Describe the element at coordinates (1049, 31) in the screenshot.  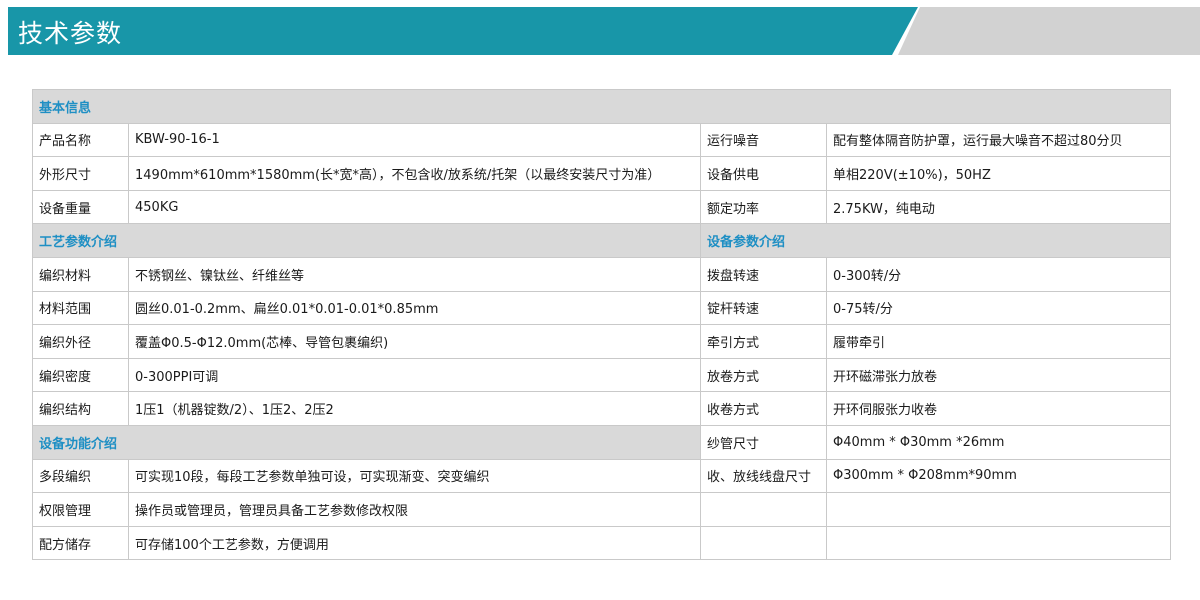
I see `header-banner-gray` at that location.